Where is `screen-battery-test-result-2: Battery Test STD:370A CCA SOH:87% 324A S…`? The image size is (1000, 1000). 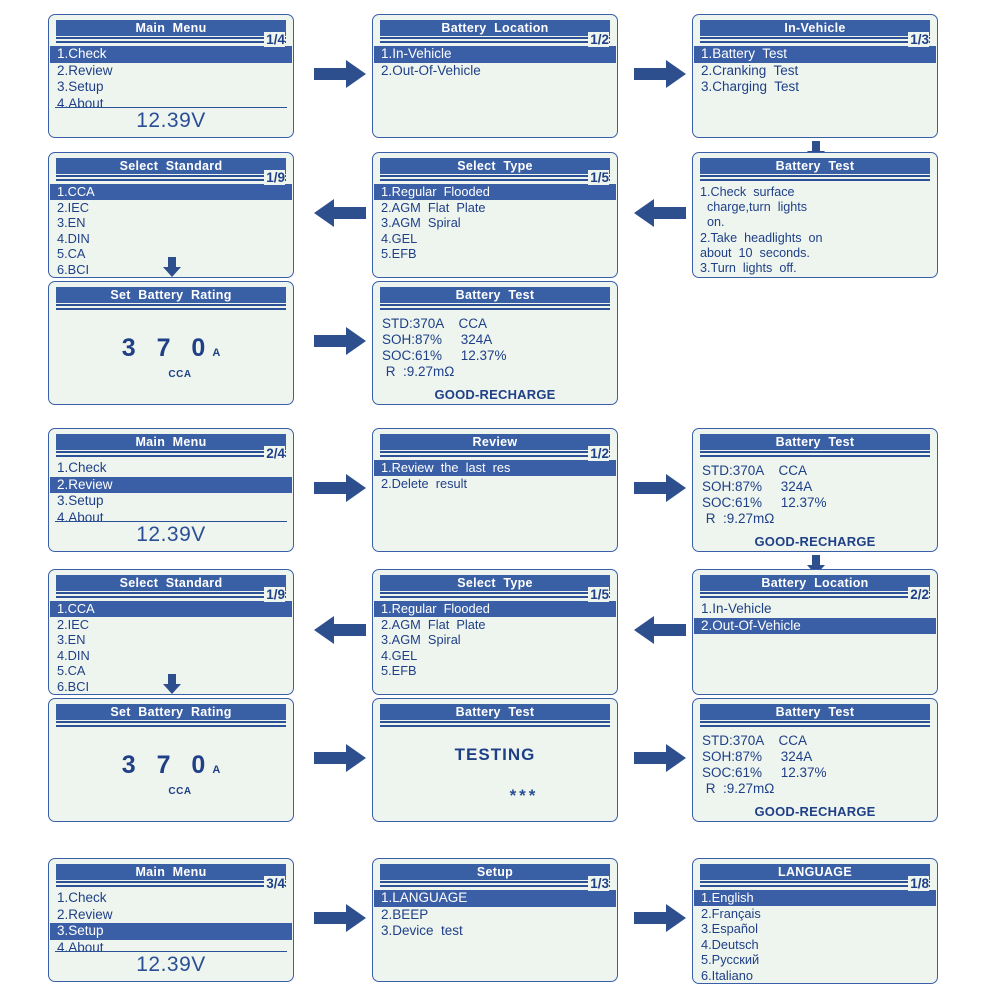 screen-battery-test-result-2: Battery Test STD:370A CCA SOH:87% 324A S… is located at coordinates (815, 490).